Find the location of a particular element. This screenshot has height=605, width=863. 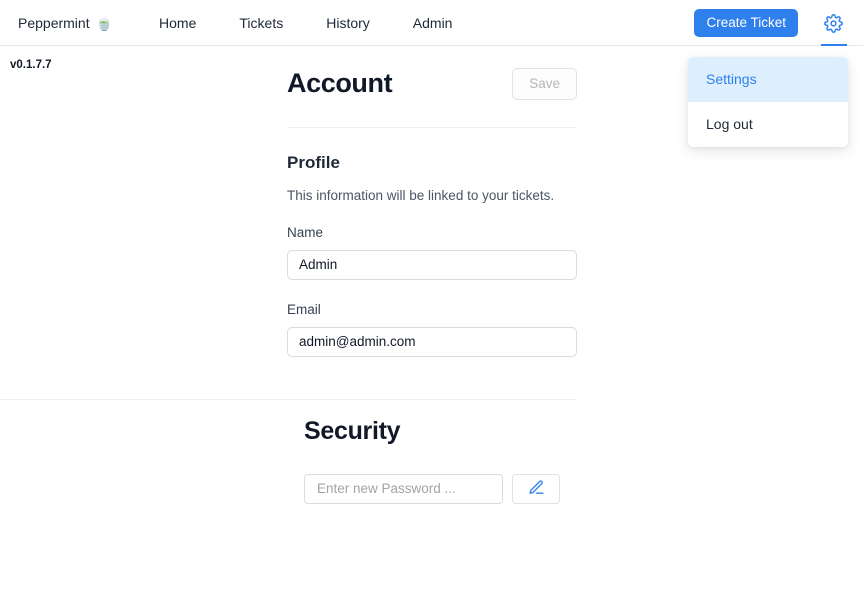

navbar-left-group: Peppermint 🍵 Home Tickets History Admin is located at coordinates (231, 23).